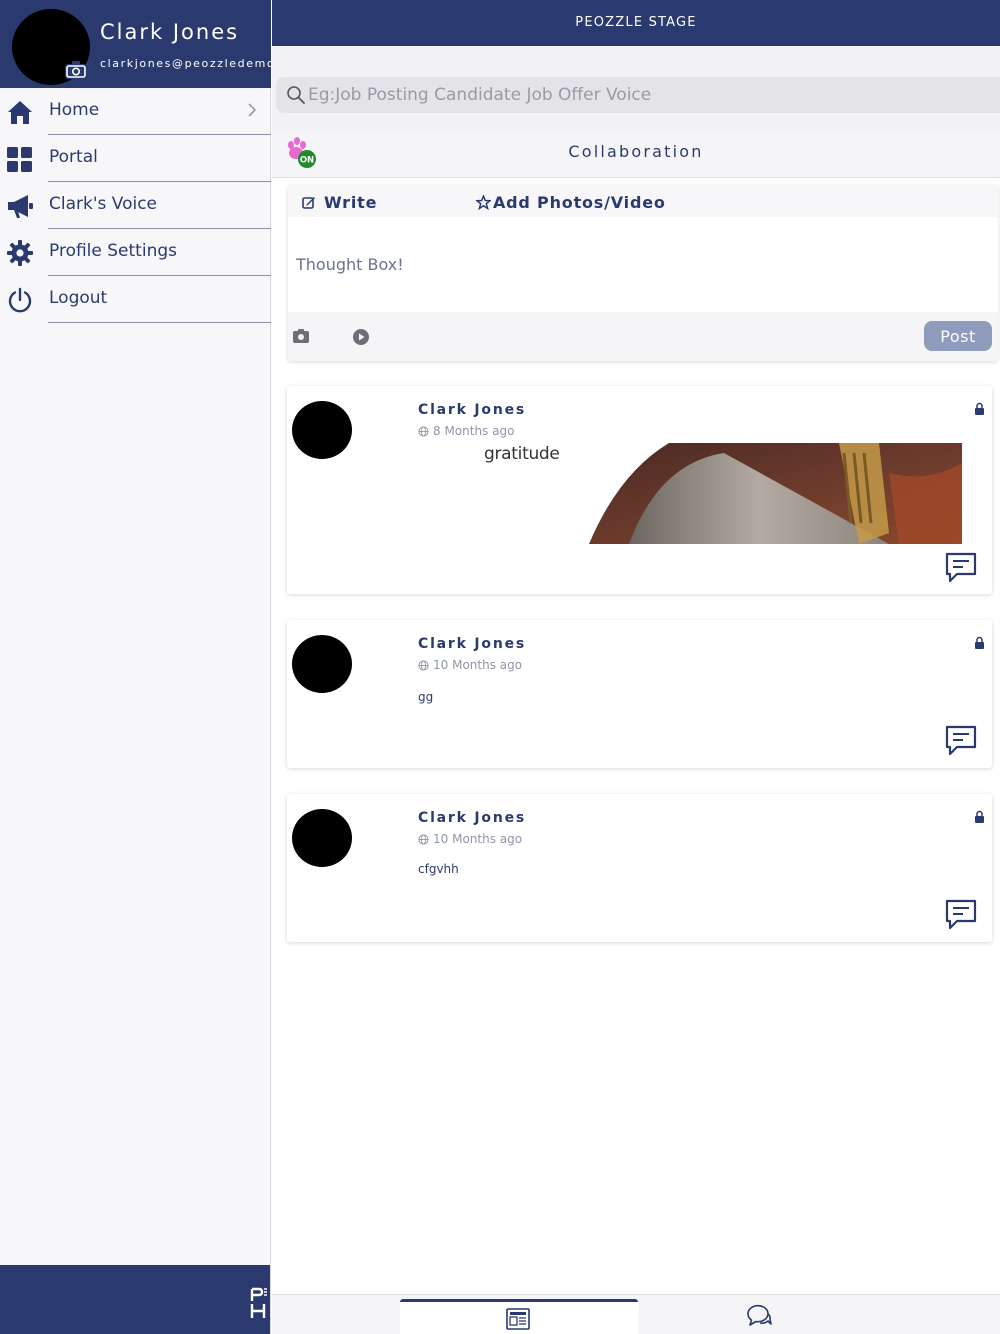 Image resolution: width=1000 pixels, height=1334 pixels. What do you see at coordinates (350, 264) in the screenshot?
I see `thought-box-input: Thought Box!` at bounding box center [350, 264].